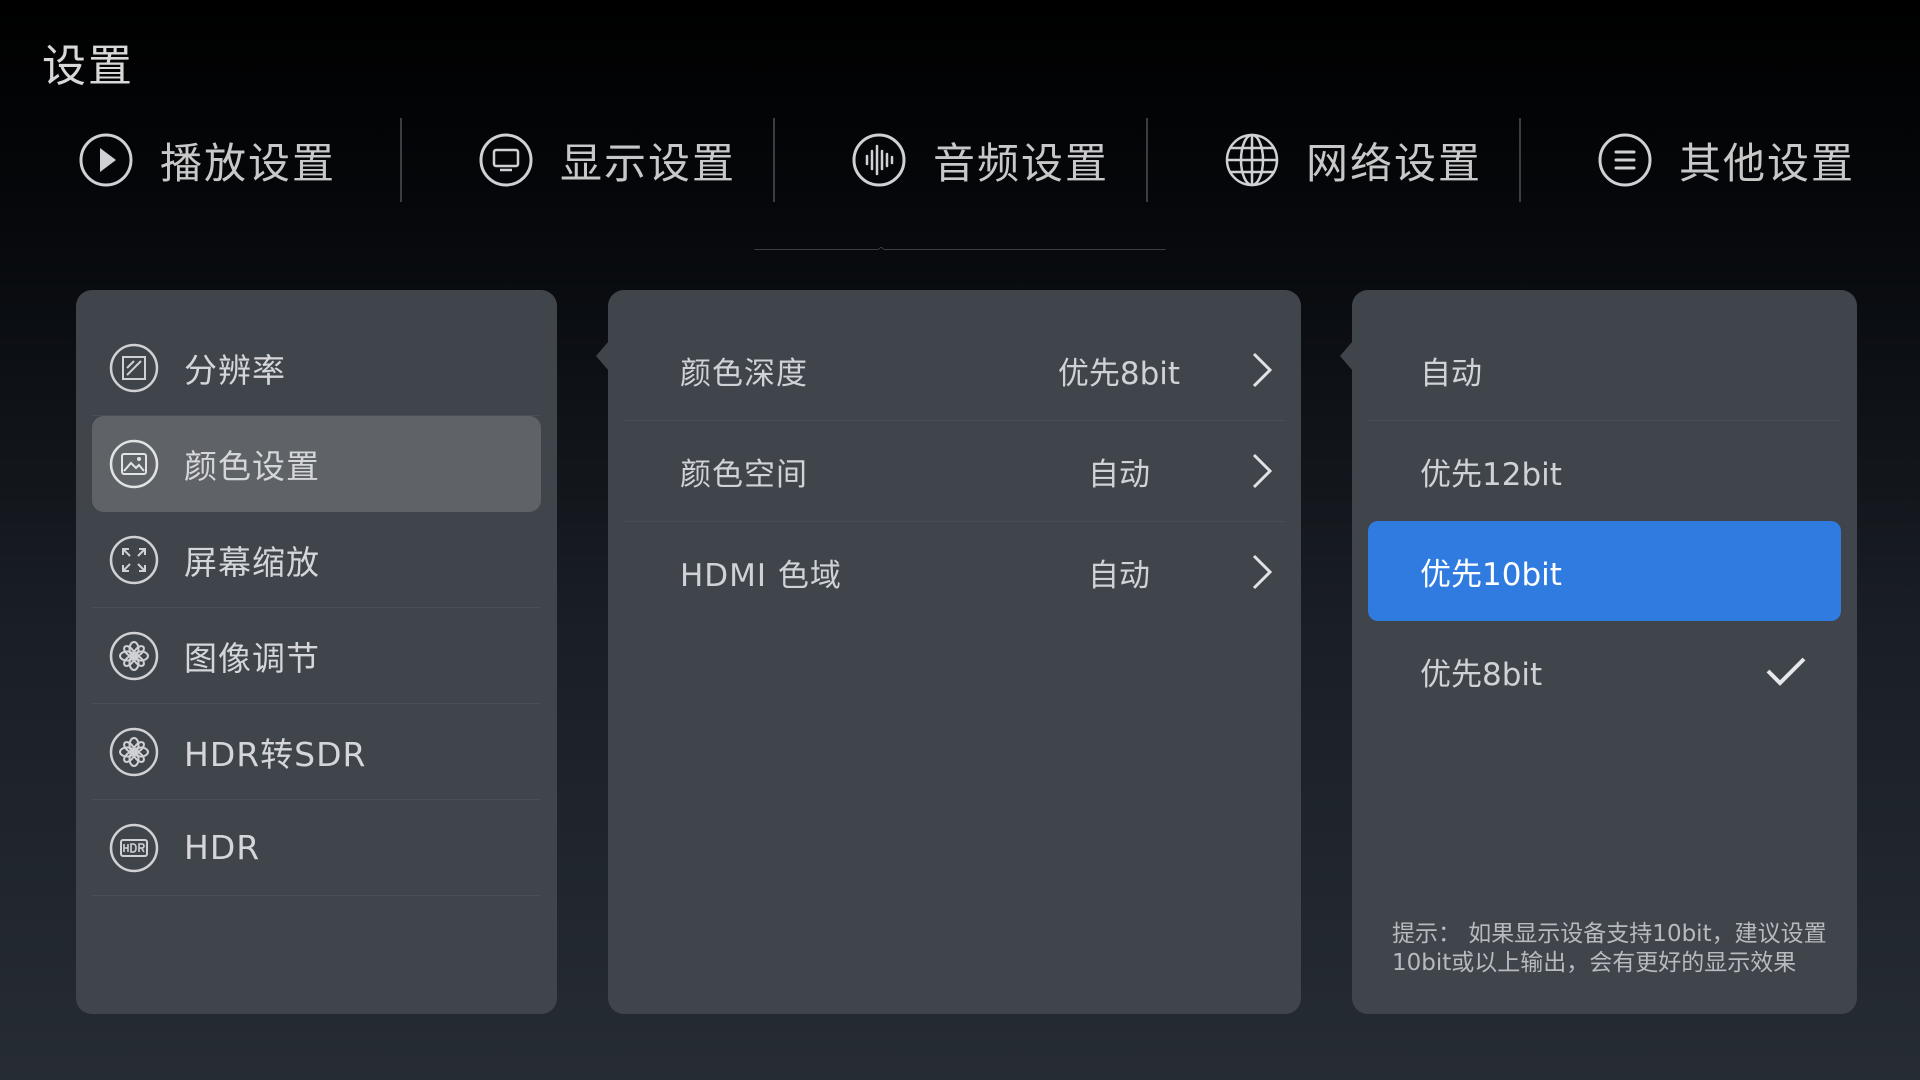  What do you see at coordinates (106, 160) in the screenshot?
I see `play-circle-icon` at bounding box center [106, 160].